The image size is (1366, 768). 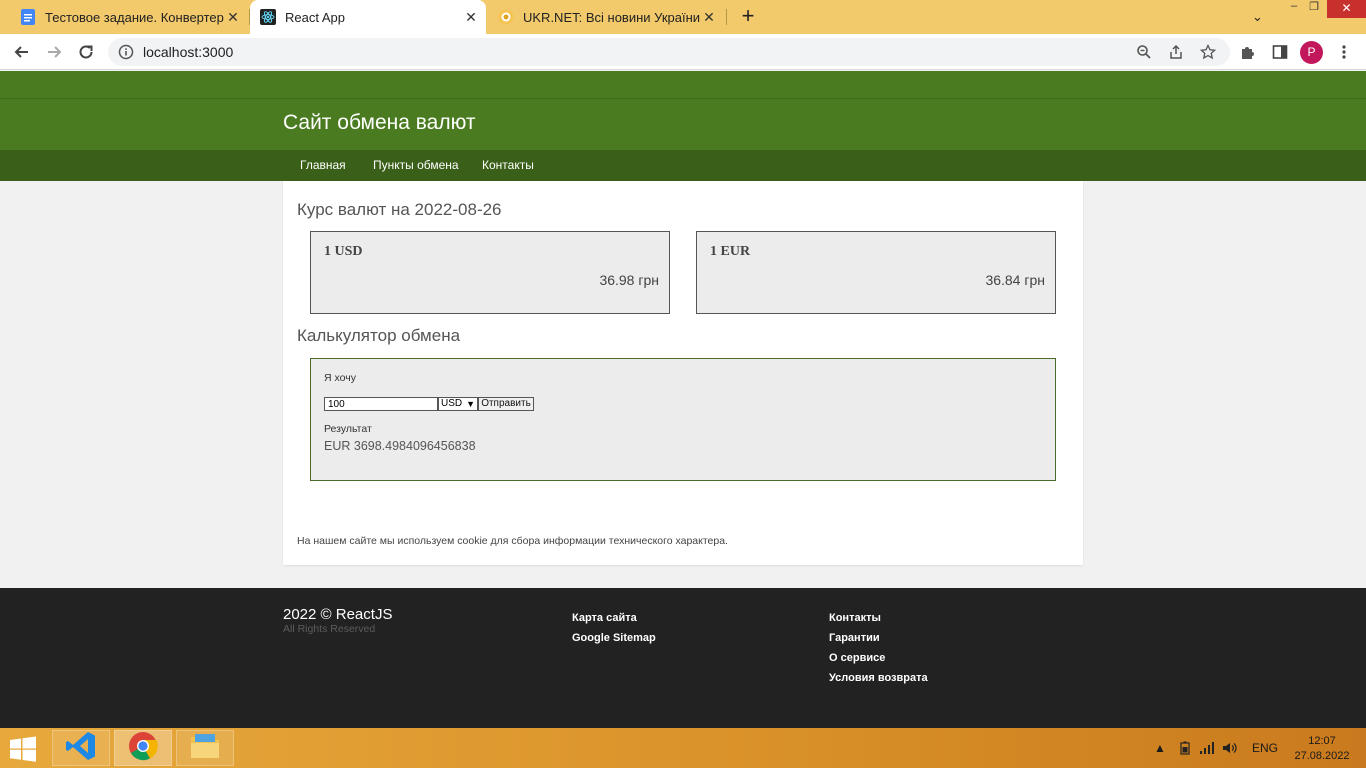 What do you see at coordinates (1322, 741) in the screenshot?
I see `clock-time: 12:07` at bounding box center [1322, 741].